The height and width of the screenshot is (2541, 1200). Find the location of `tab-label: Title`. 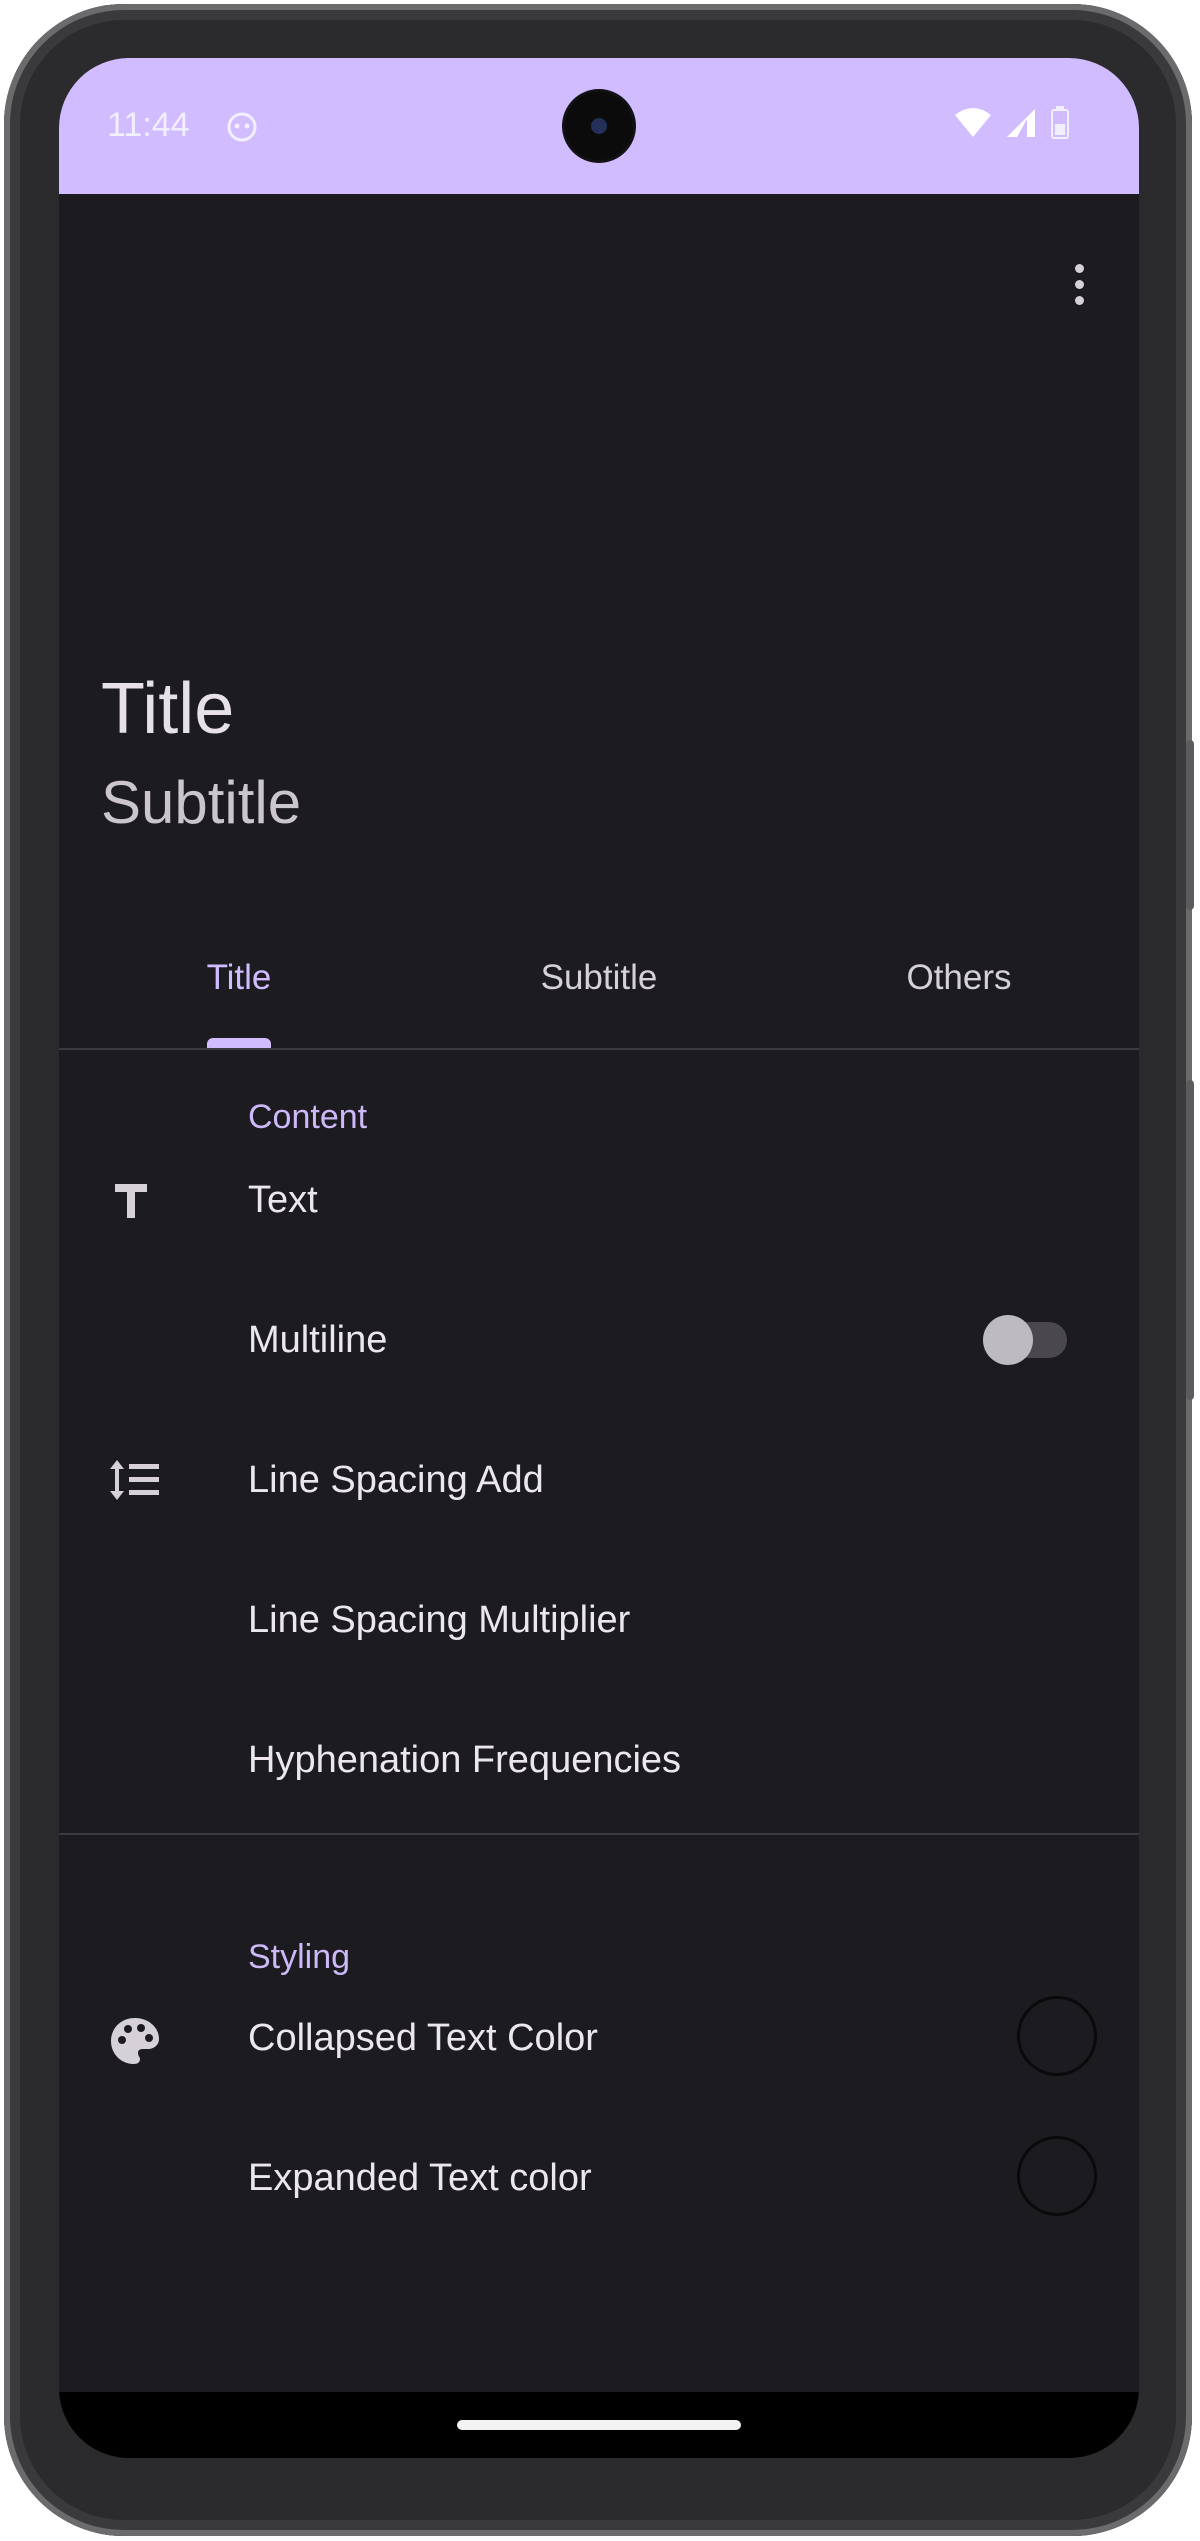

tab-label: Title is located at coordinates (239, 977).